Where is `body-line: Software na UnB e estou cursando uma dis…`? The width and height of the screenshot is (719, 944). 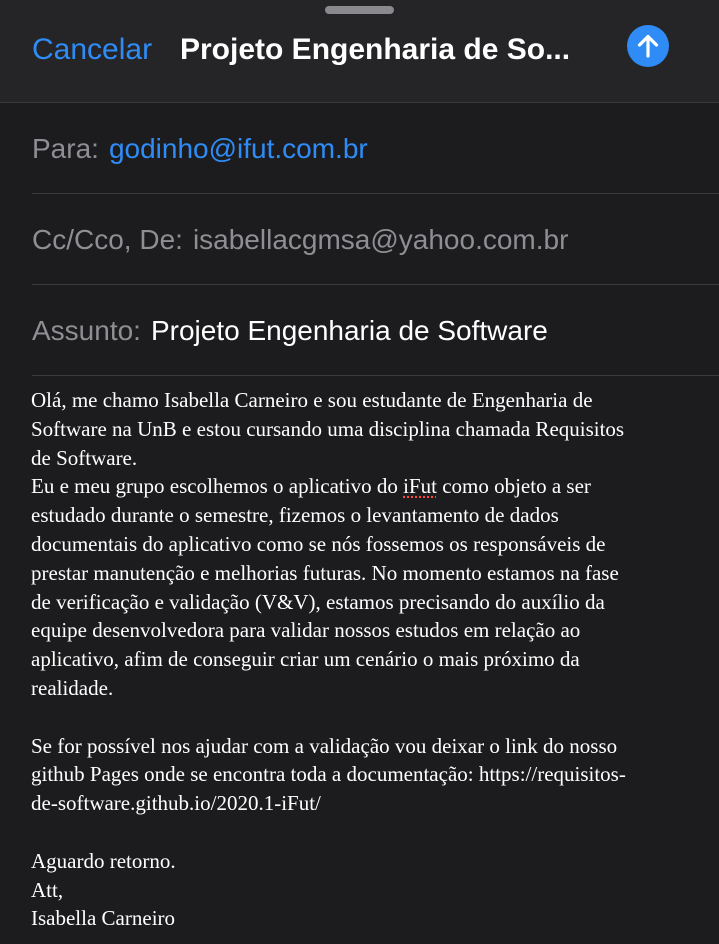 body-line: Software na UnB e estou cursando uma dis… is located at coordinates (328, 428).